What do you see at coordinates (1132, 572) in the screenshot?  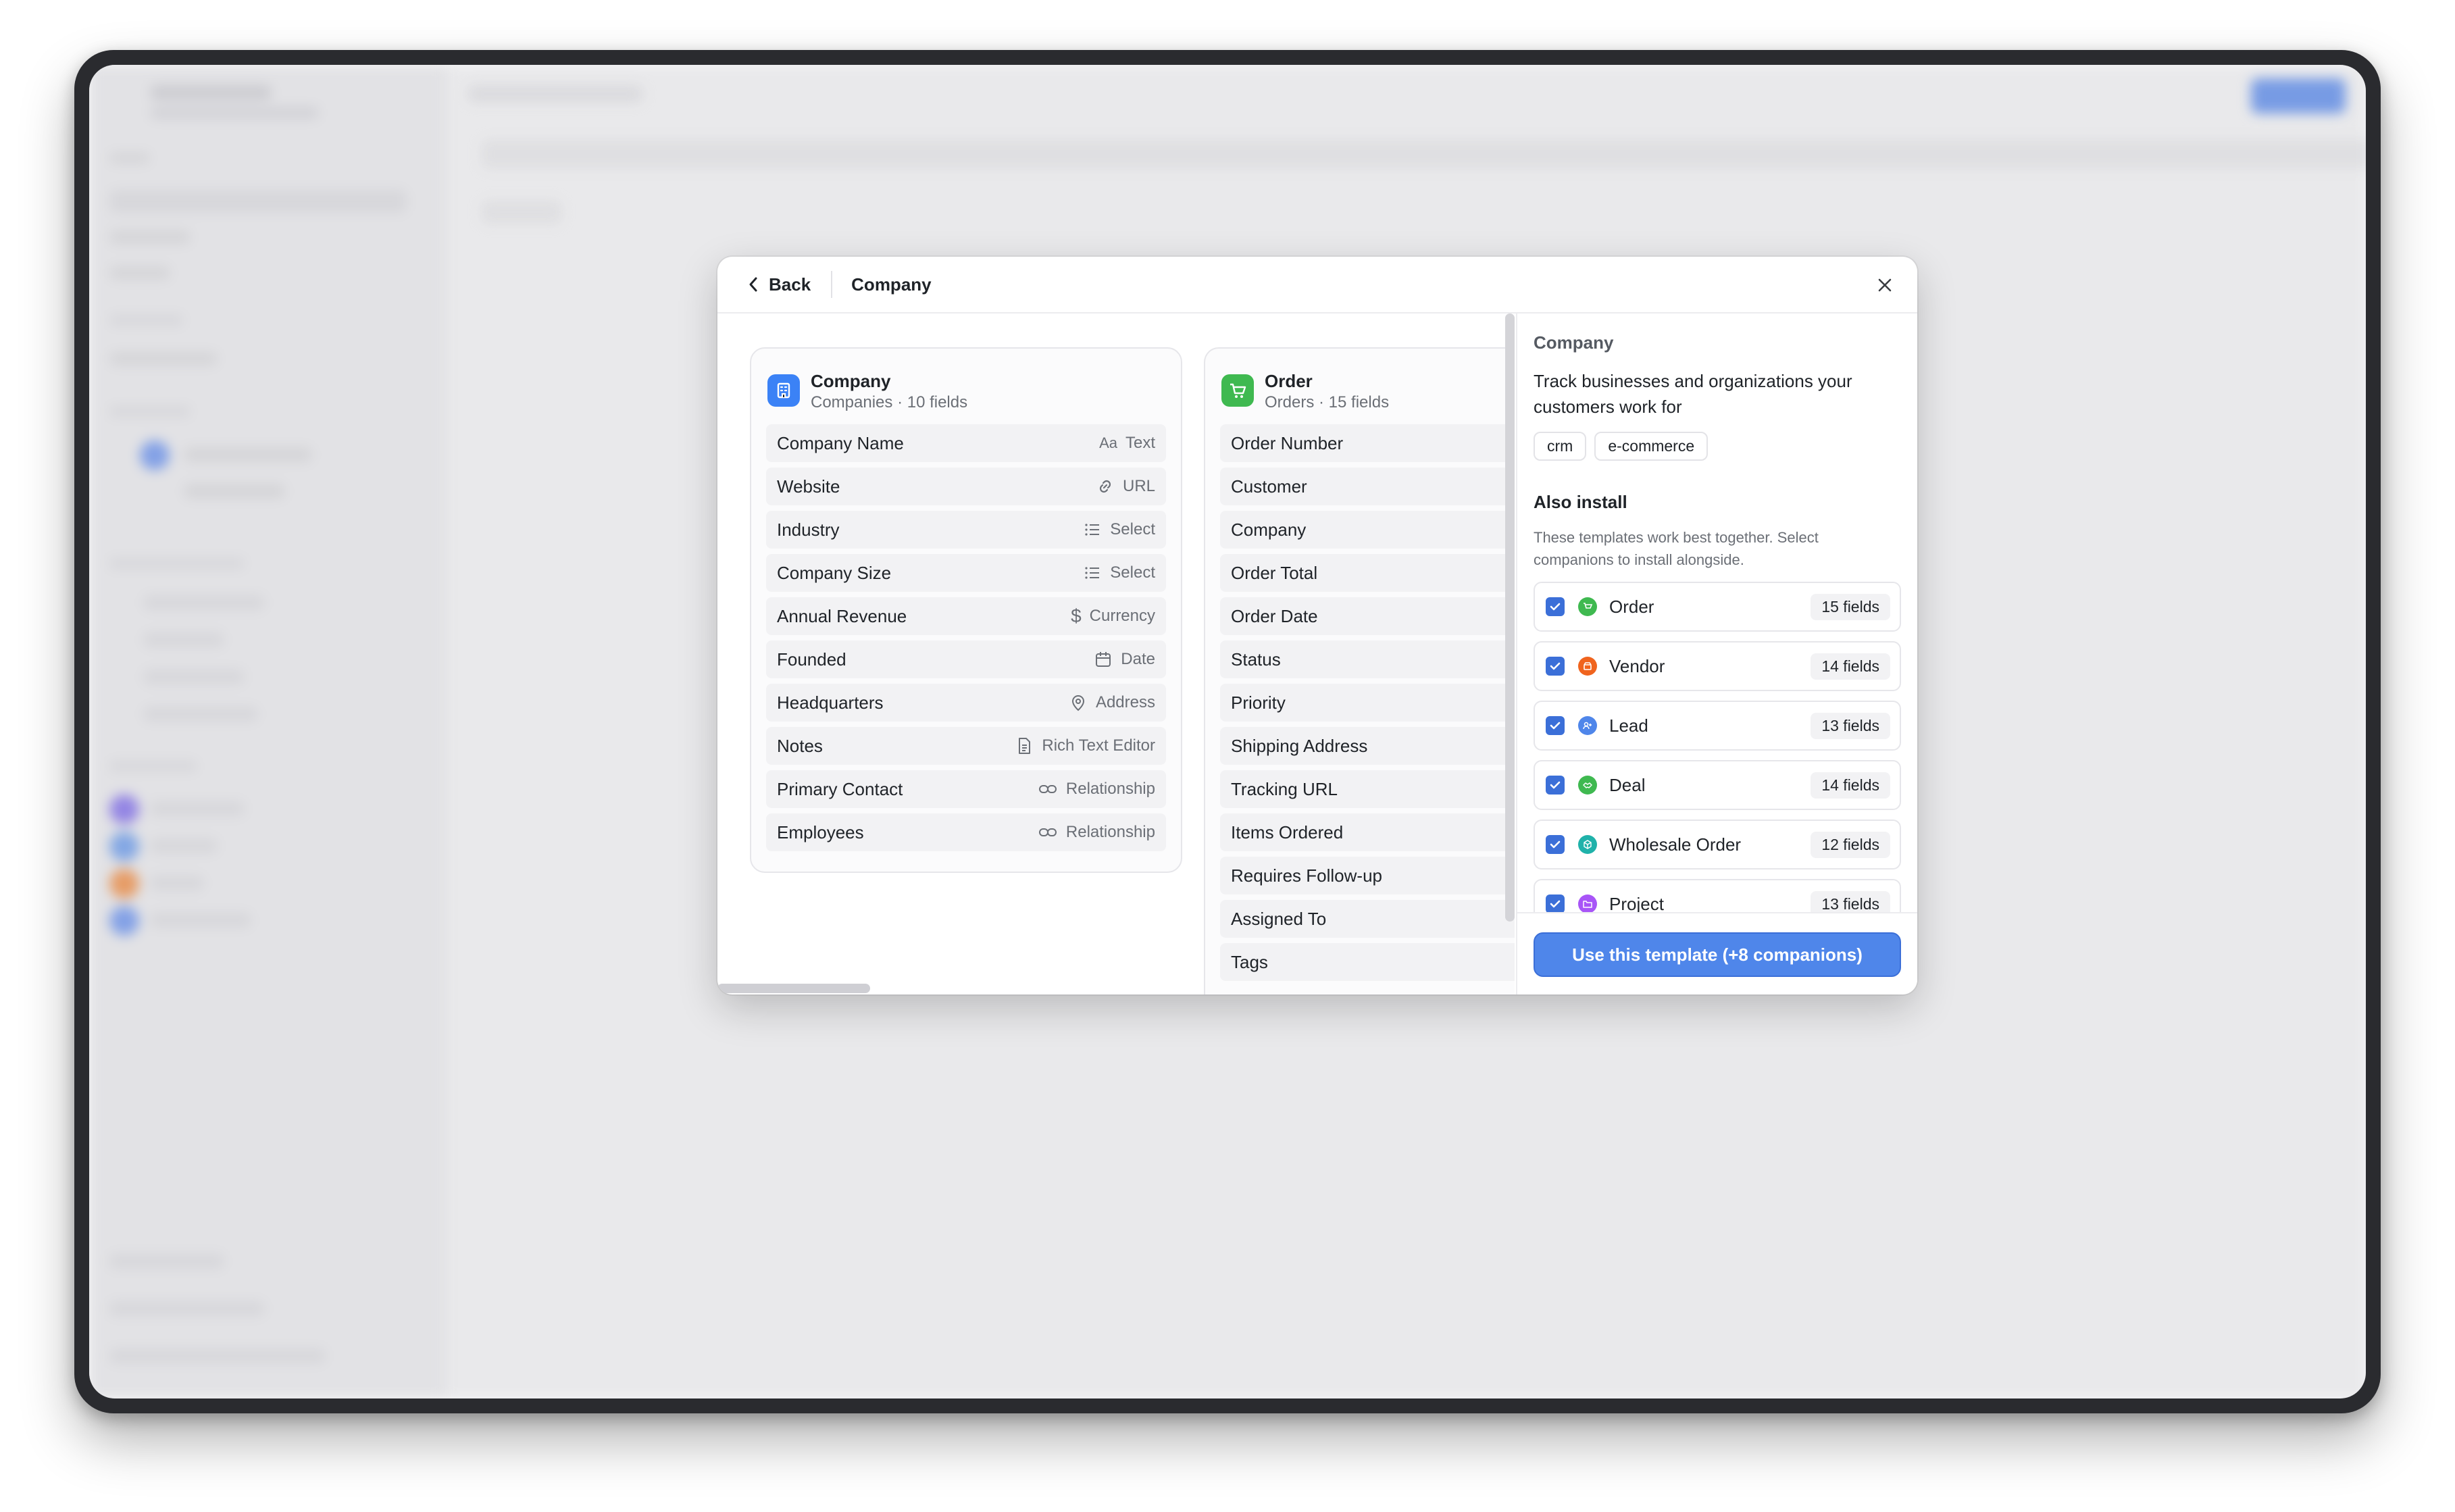 I see `field-type: Select` at bounding box center [1132, 572].